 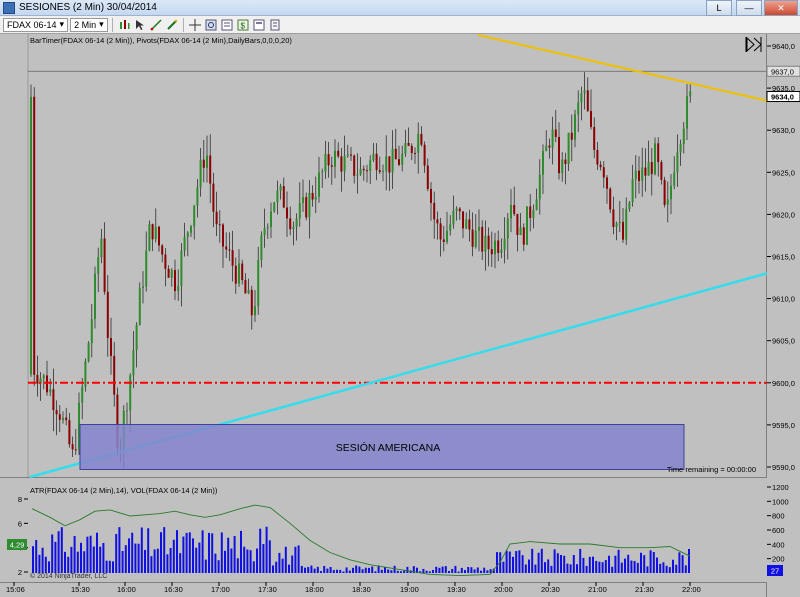 I want to click on pointer-icon, so click(x=140, y=25).